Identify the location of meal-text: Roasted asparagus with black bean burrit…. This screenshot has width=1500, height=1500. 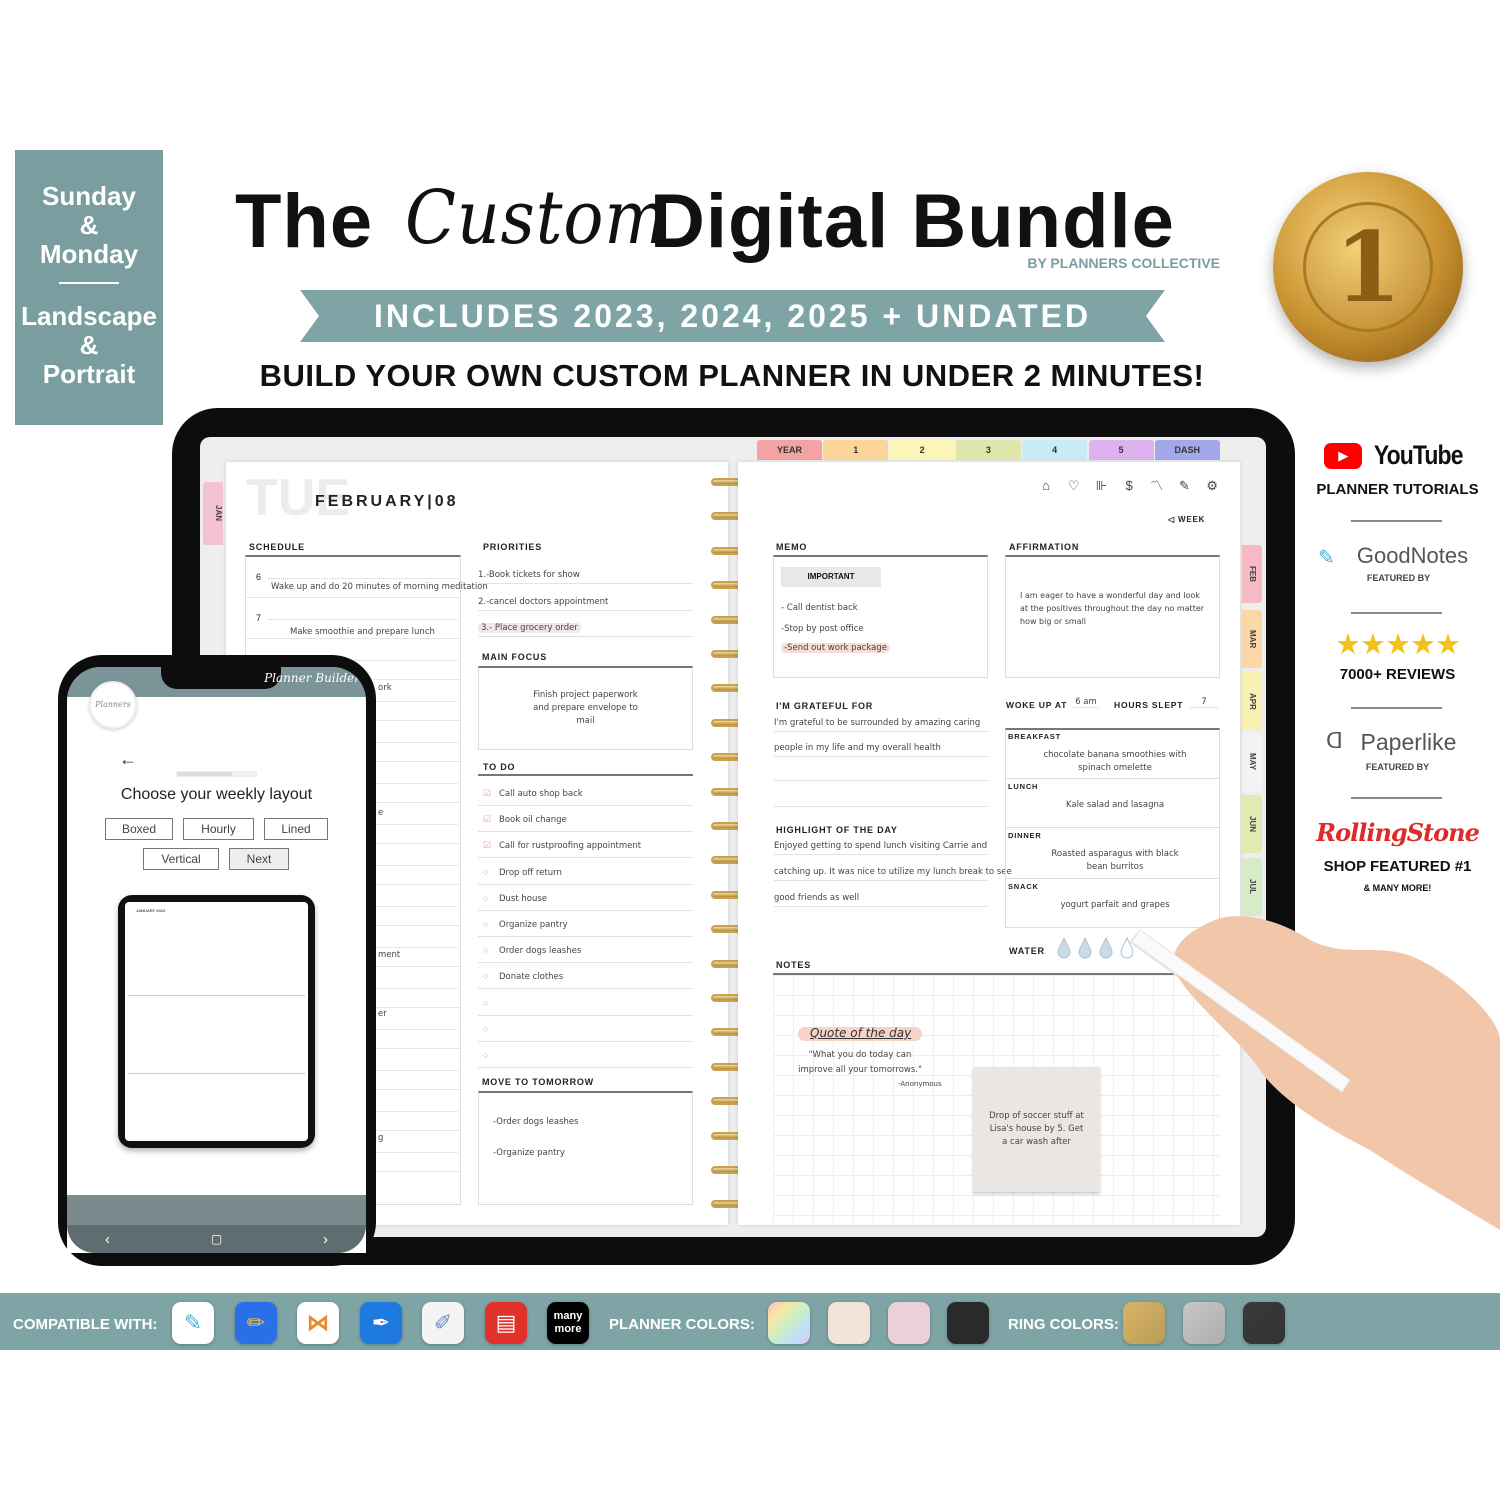
(1115, 861).